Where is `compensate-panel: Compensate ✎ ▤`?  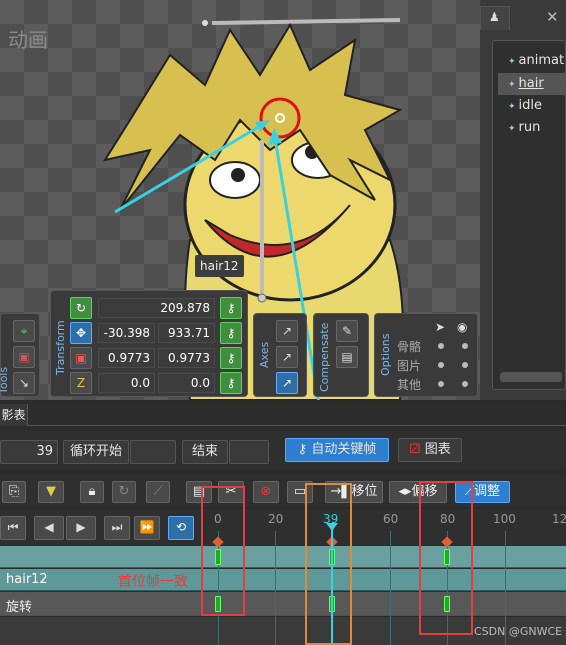 compensate-panel: Compensate ✎ ▤ is located at coordinates (341, 355).